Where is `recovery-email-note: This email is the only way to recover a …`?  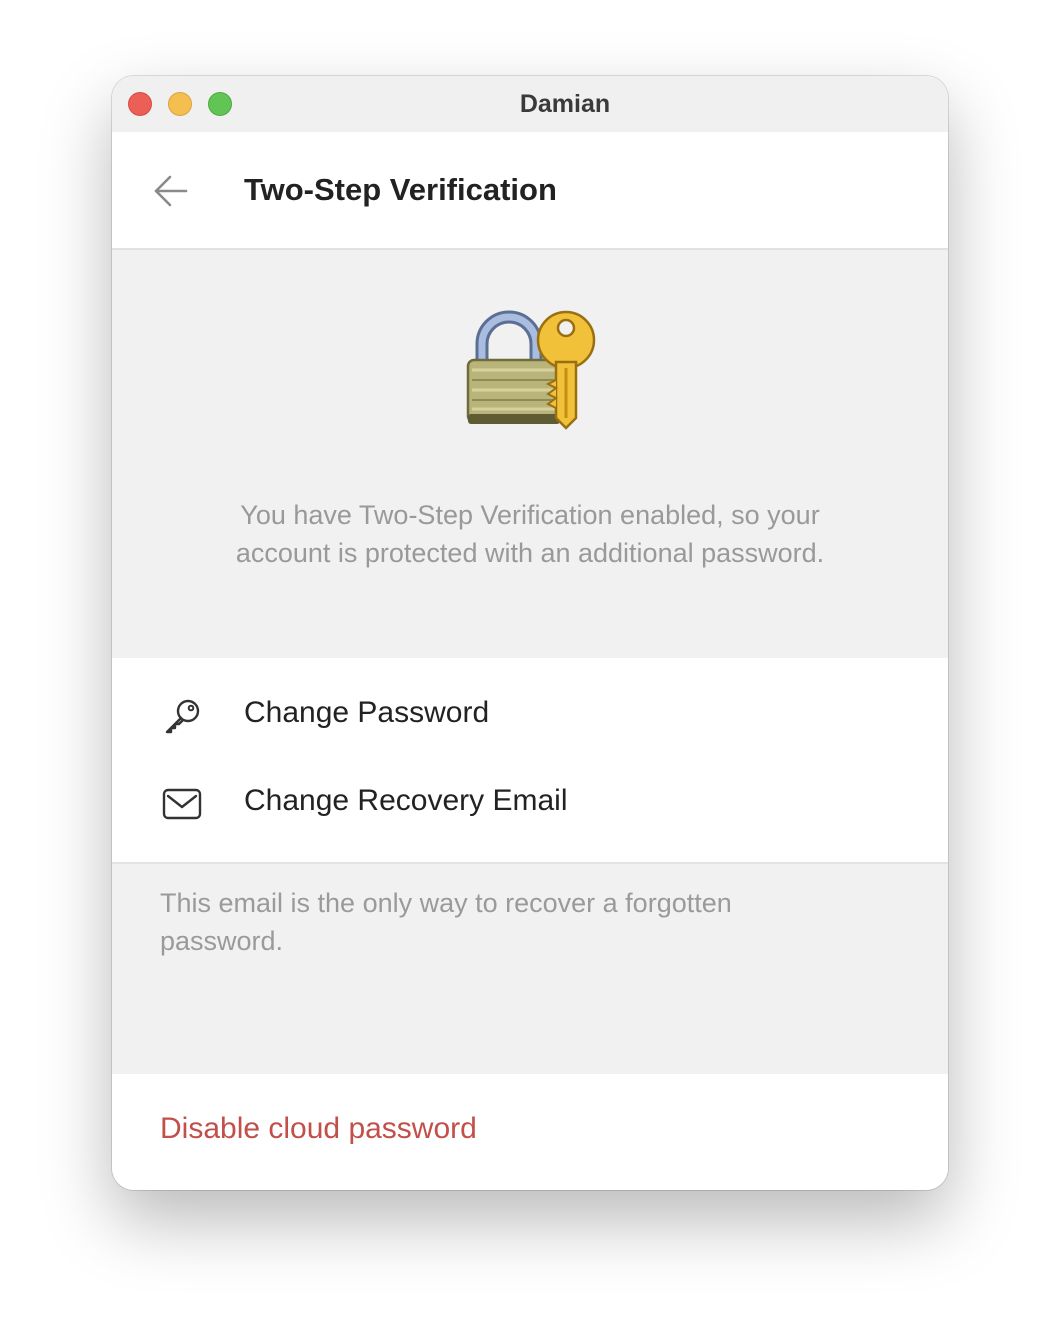
recovery-email-note: This email is the only way to recover a … is located at coordinates (530, 968).